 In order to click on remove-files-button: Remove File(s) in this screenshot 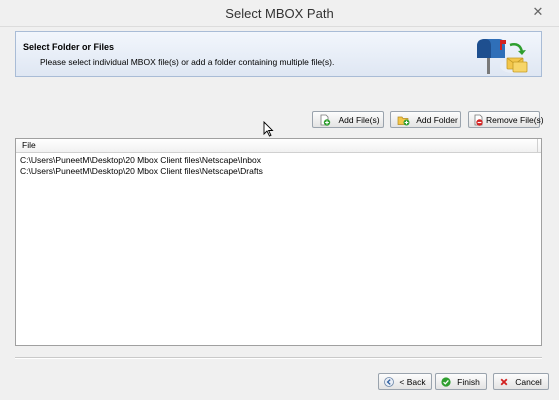, I will do `click(506, 119)`.